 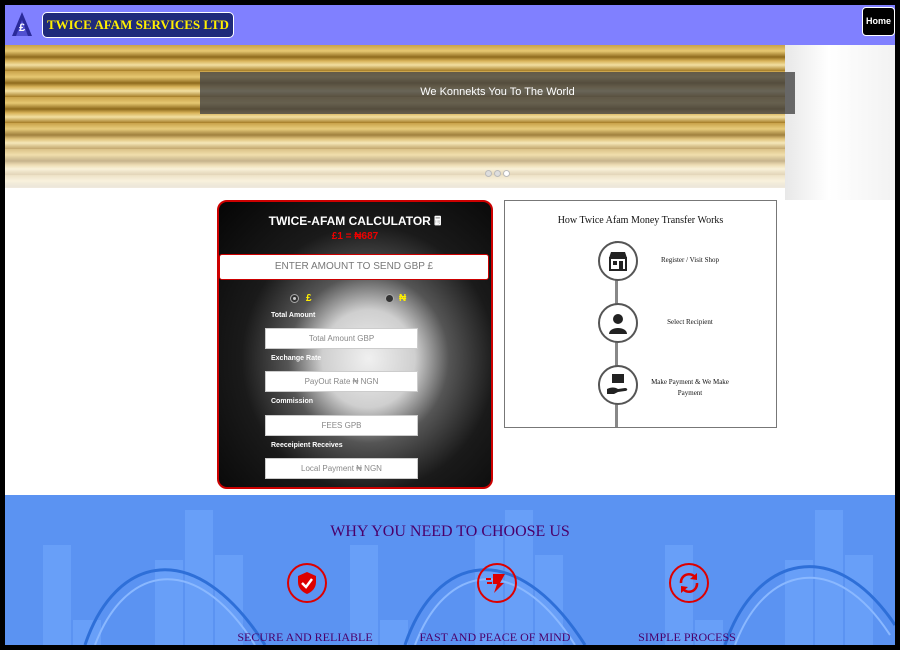 What do you see at coordinates (294, 298) in the screenshot?
I see `gbp-radio` at bounding box center [294, 298].